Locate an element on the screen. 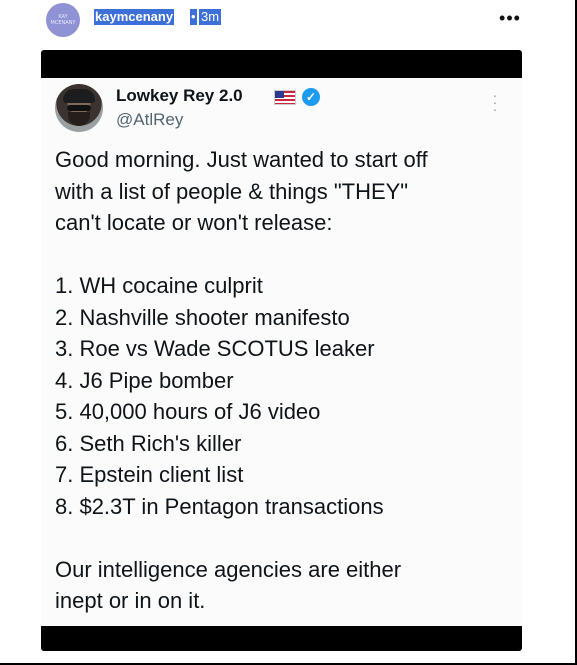 The height and width of the screenshot is (665, 577). list-item: 3. Roe vs Wade SCOTUS leaker is located at coordinates (215, 348).